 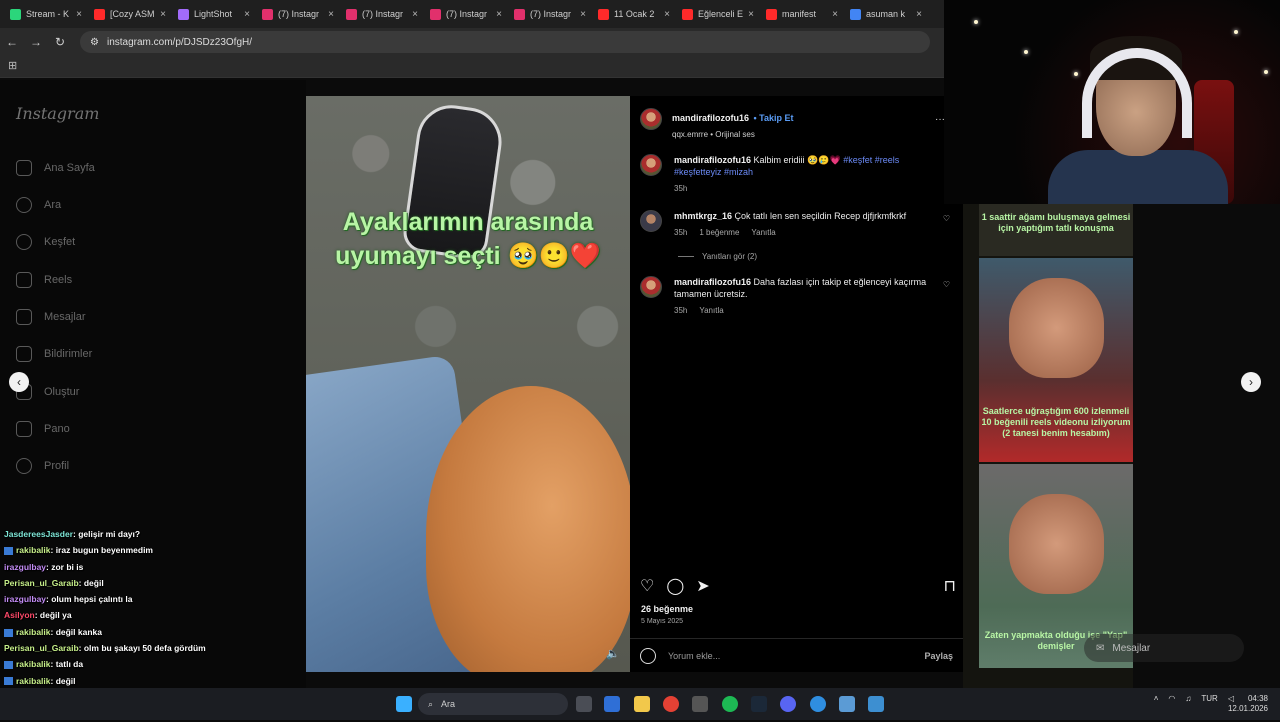 What do you see at coordinates (703, 216) in the screenshot?
I see `comment-username: mhmtkrgz_16` at bounding box center [703, 216].